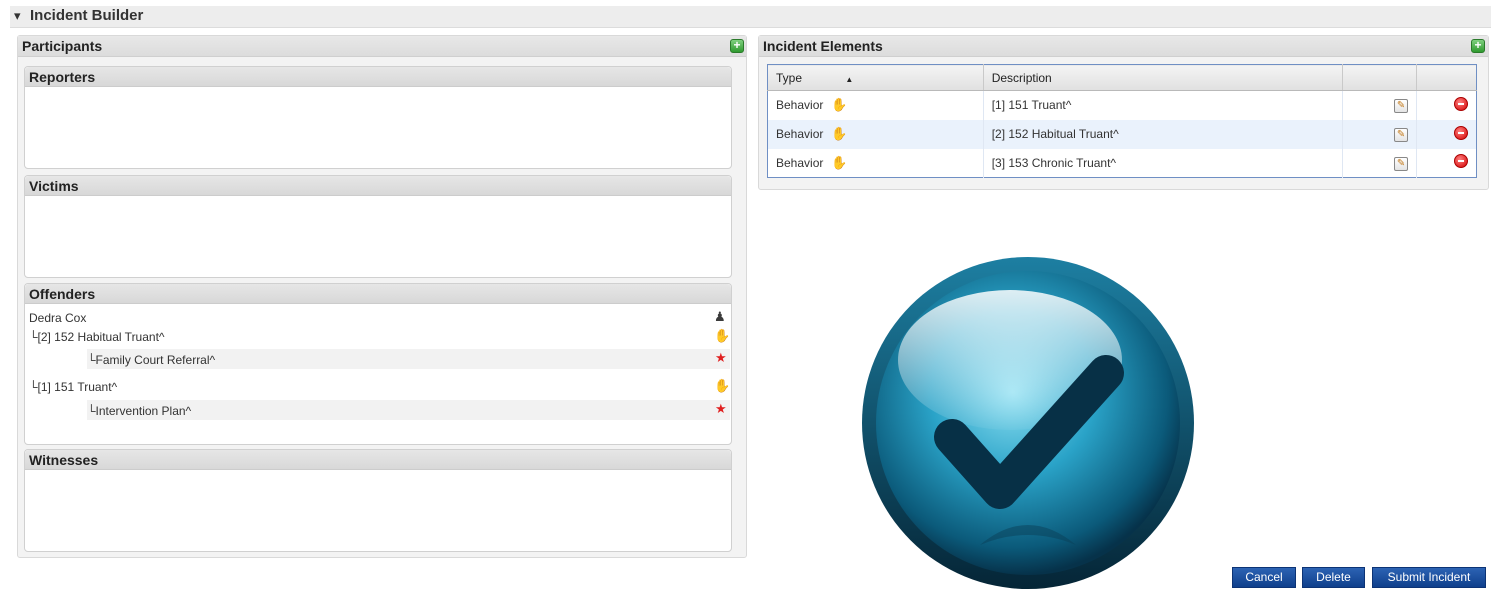  Describe the element at coordinates (737, 46) in the screenshot. I see `add-participant-button: +` at that location.